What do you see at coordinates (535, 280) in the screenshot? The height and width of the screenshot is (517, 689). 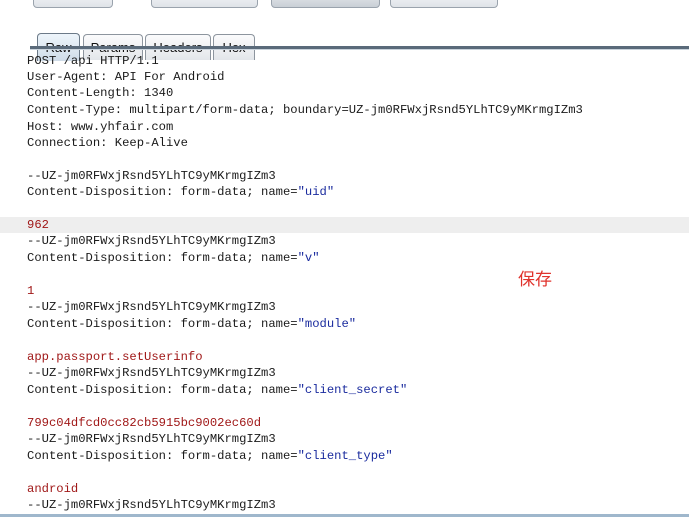 I see `save-annotation: 保存` at bounding box center [535, 280].